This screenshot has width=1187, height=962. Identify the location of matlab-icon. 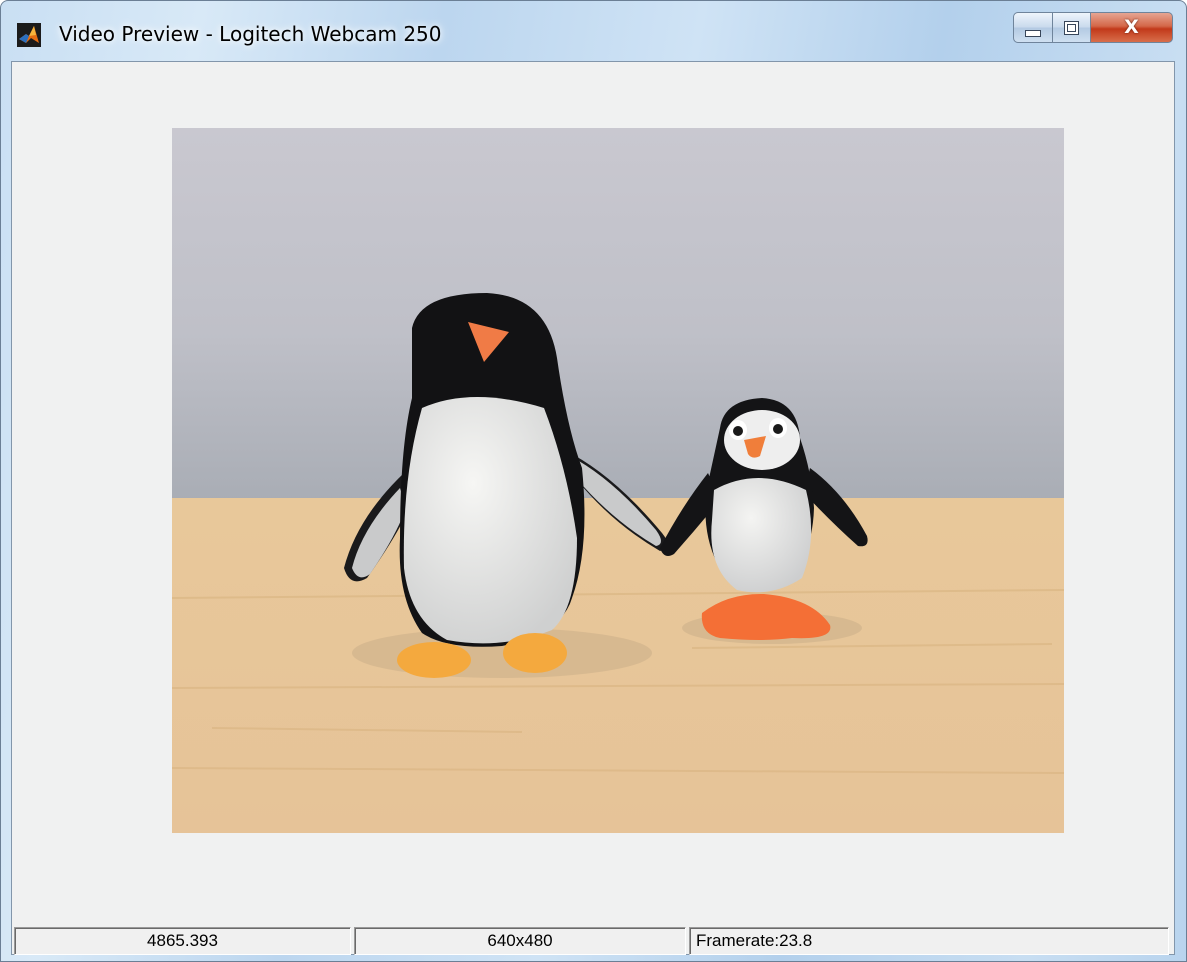
(29, 35).